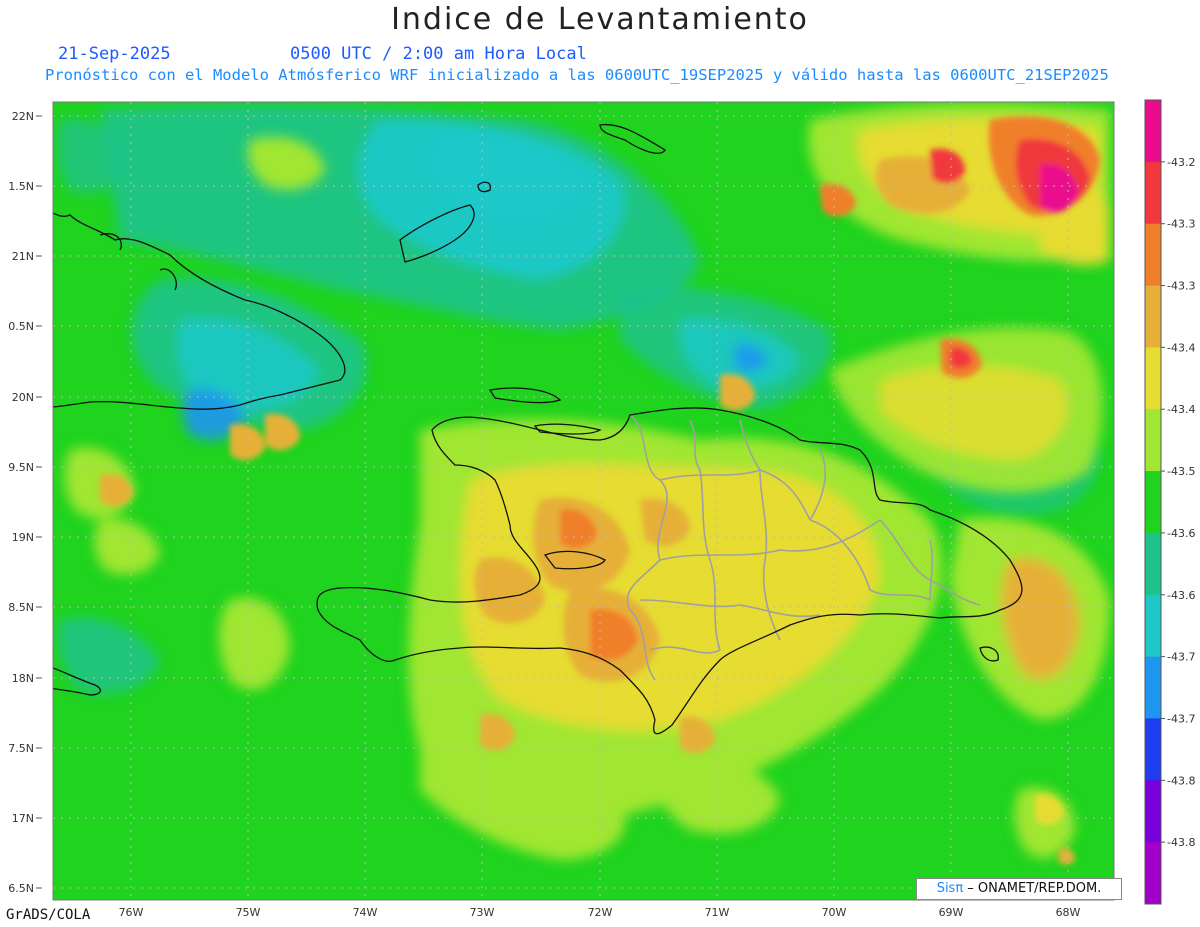  I want to click on lat-label: 0.5N, so click(21, 326).